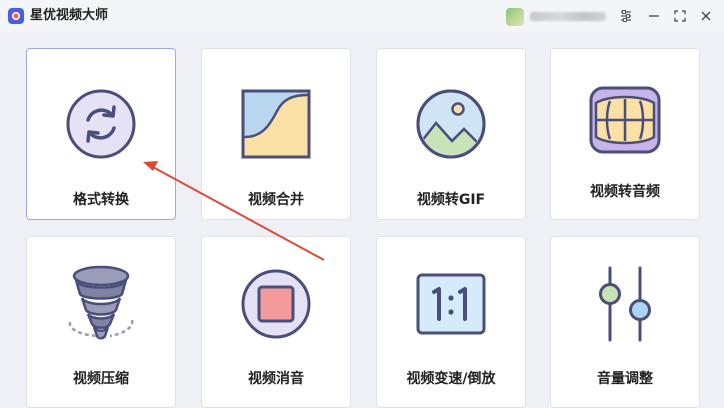  Describe the element at coordinates (451, 200) in the screenshot. I see `tool-label: 视频转GIF` at that location.